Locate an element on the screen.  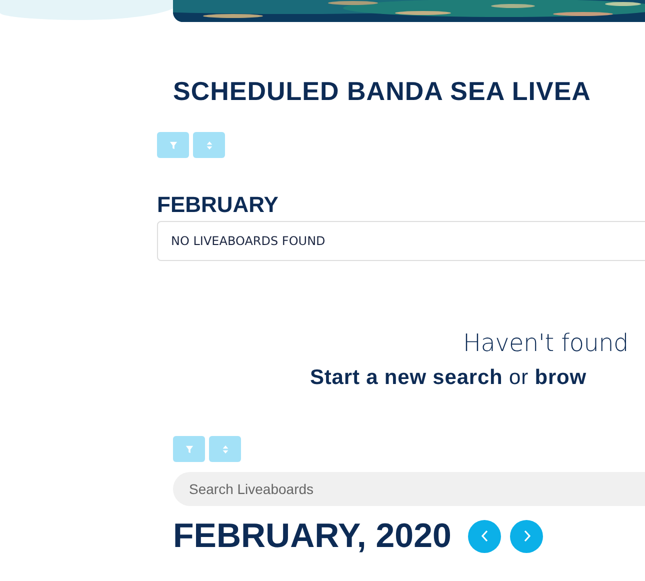
prompt-question: Haven't found is located at coordinates (546, 343).